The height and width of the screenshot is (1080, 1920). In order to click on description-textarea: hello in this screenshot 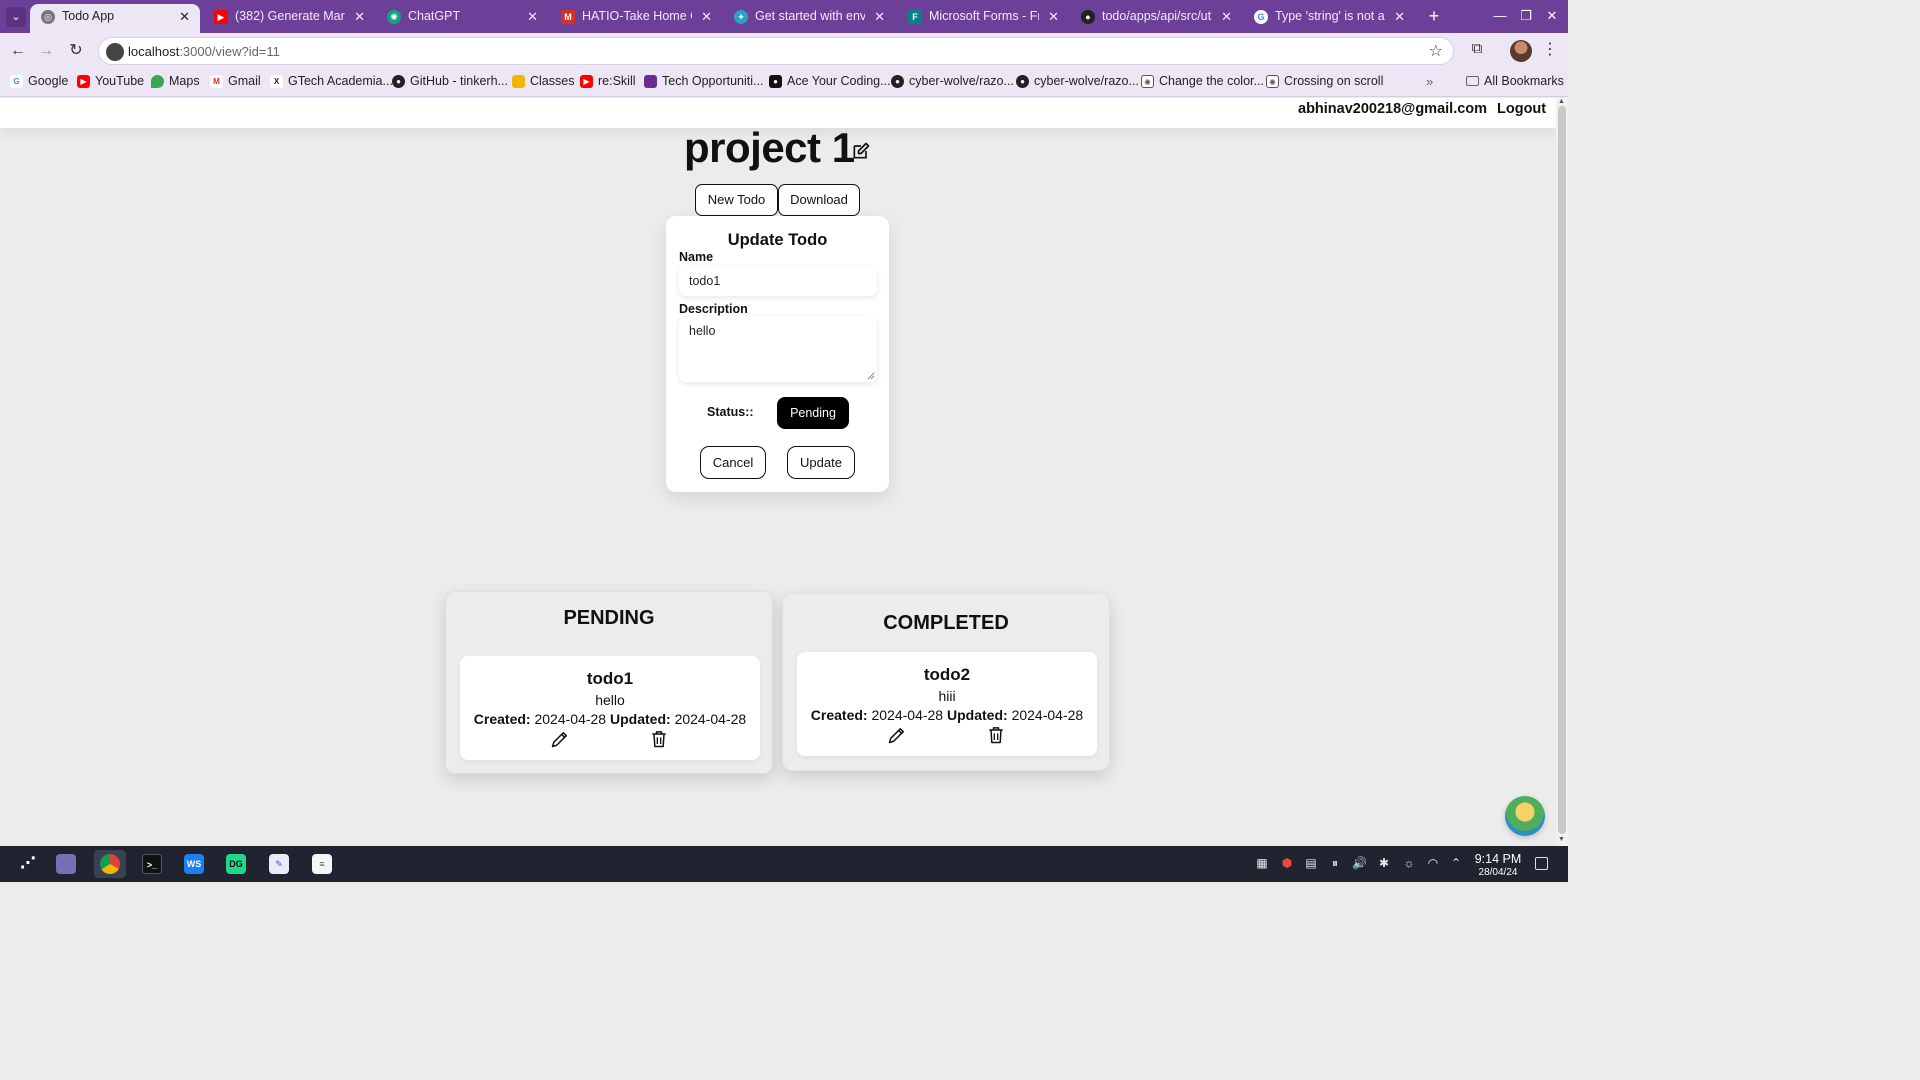, I will do `click(778, 349)`.